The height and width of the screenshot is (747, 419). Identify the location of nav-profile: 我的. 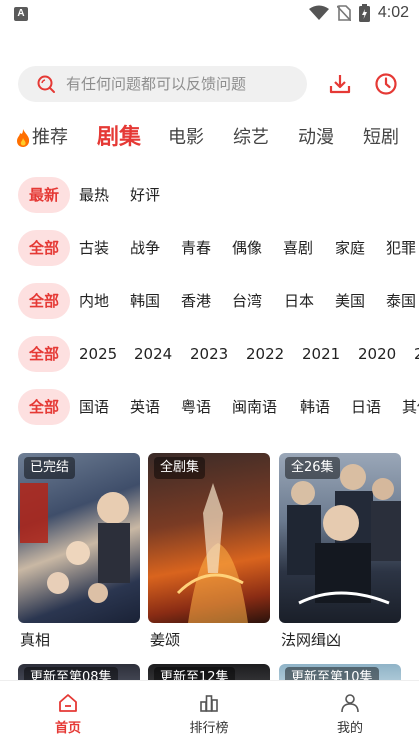
(350, 714).